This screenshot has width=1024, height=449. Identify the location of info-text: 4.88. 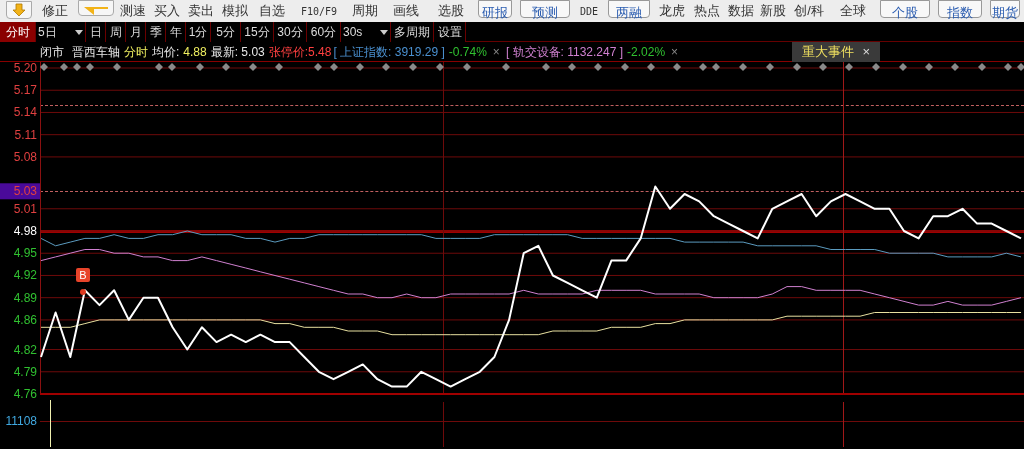
(195, 52).